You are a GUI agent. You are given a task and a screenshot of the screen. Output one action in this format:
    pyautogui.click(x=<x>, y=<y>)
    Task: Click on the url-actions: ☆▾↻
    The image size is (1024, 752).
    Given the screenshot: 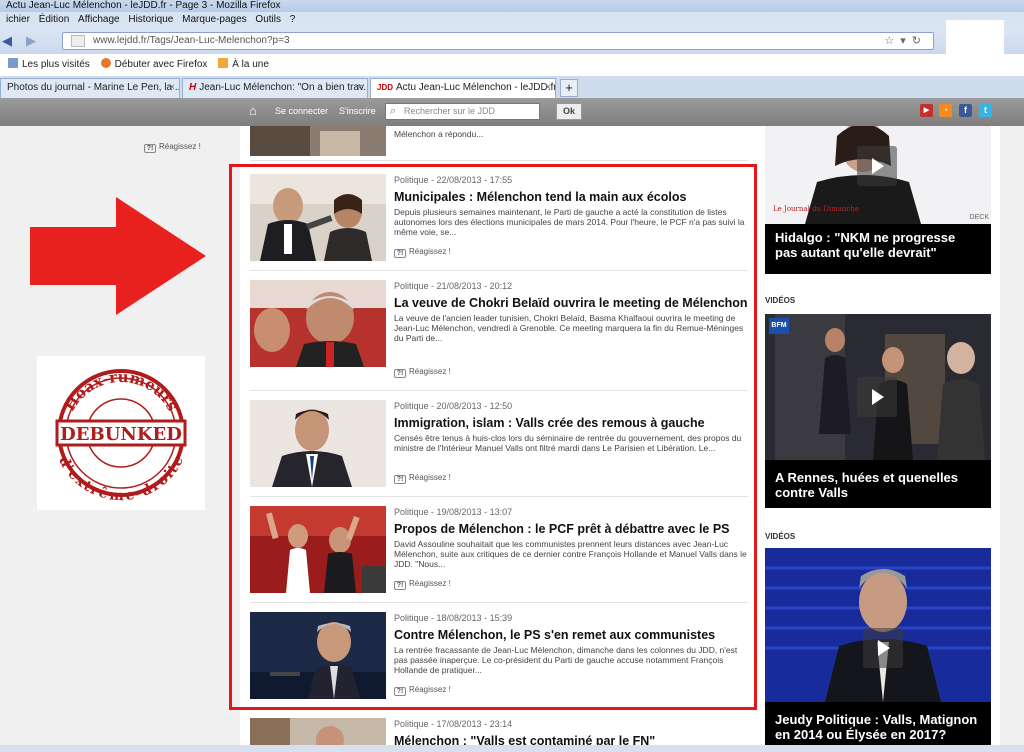 What is the action you would take?
    pyautogui.click(x=905, y=41)
    